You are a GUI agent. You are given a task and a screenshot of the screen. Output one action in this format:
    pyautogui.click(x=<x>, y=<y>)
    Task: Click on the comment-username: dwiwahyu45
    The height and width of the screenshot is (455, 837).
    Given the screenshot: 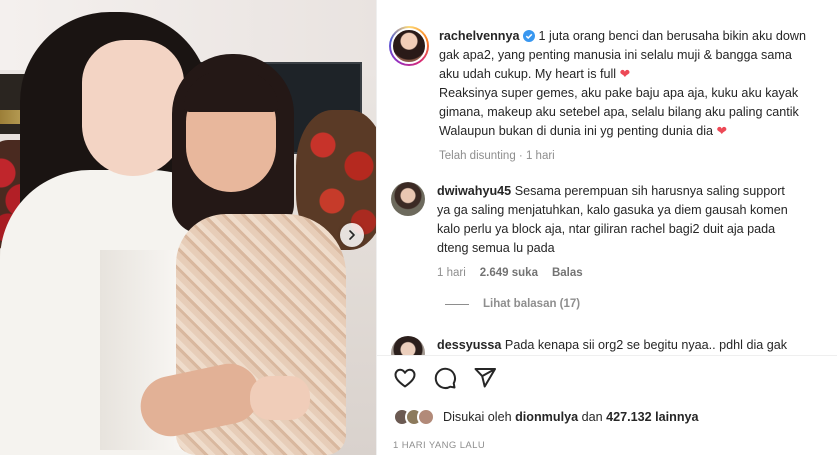 What is the action you would take?
    pyautogui.click(x=474, y=191)
    